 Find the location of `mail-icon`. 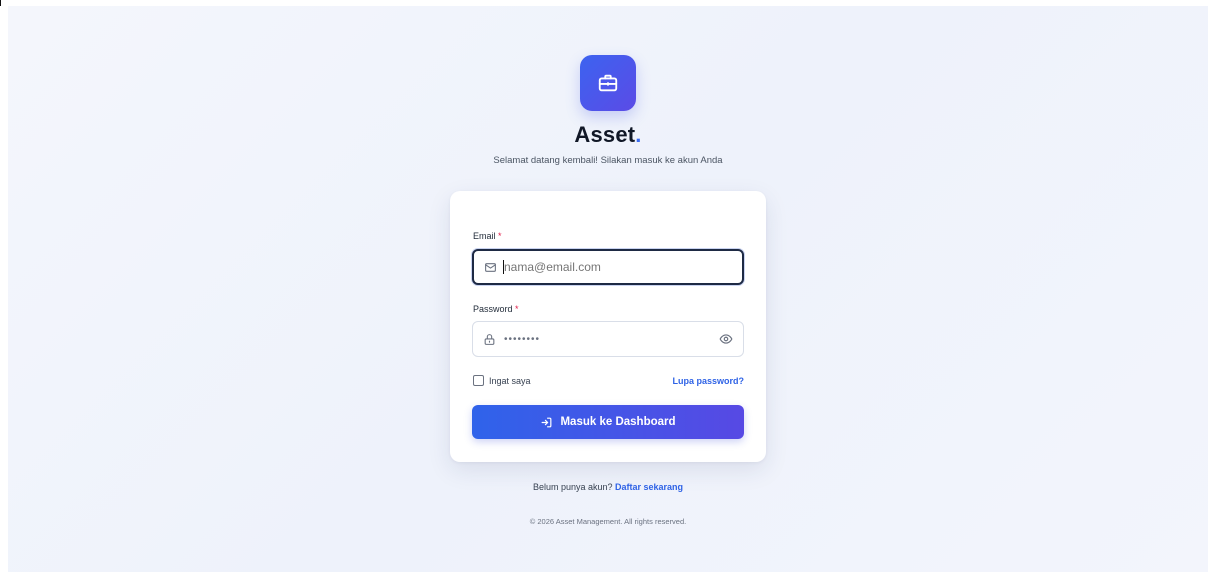

mail-icon is located at coordinates (490, 267).